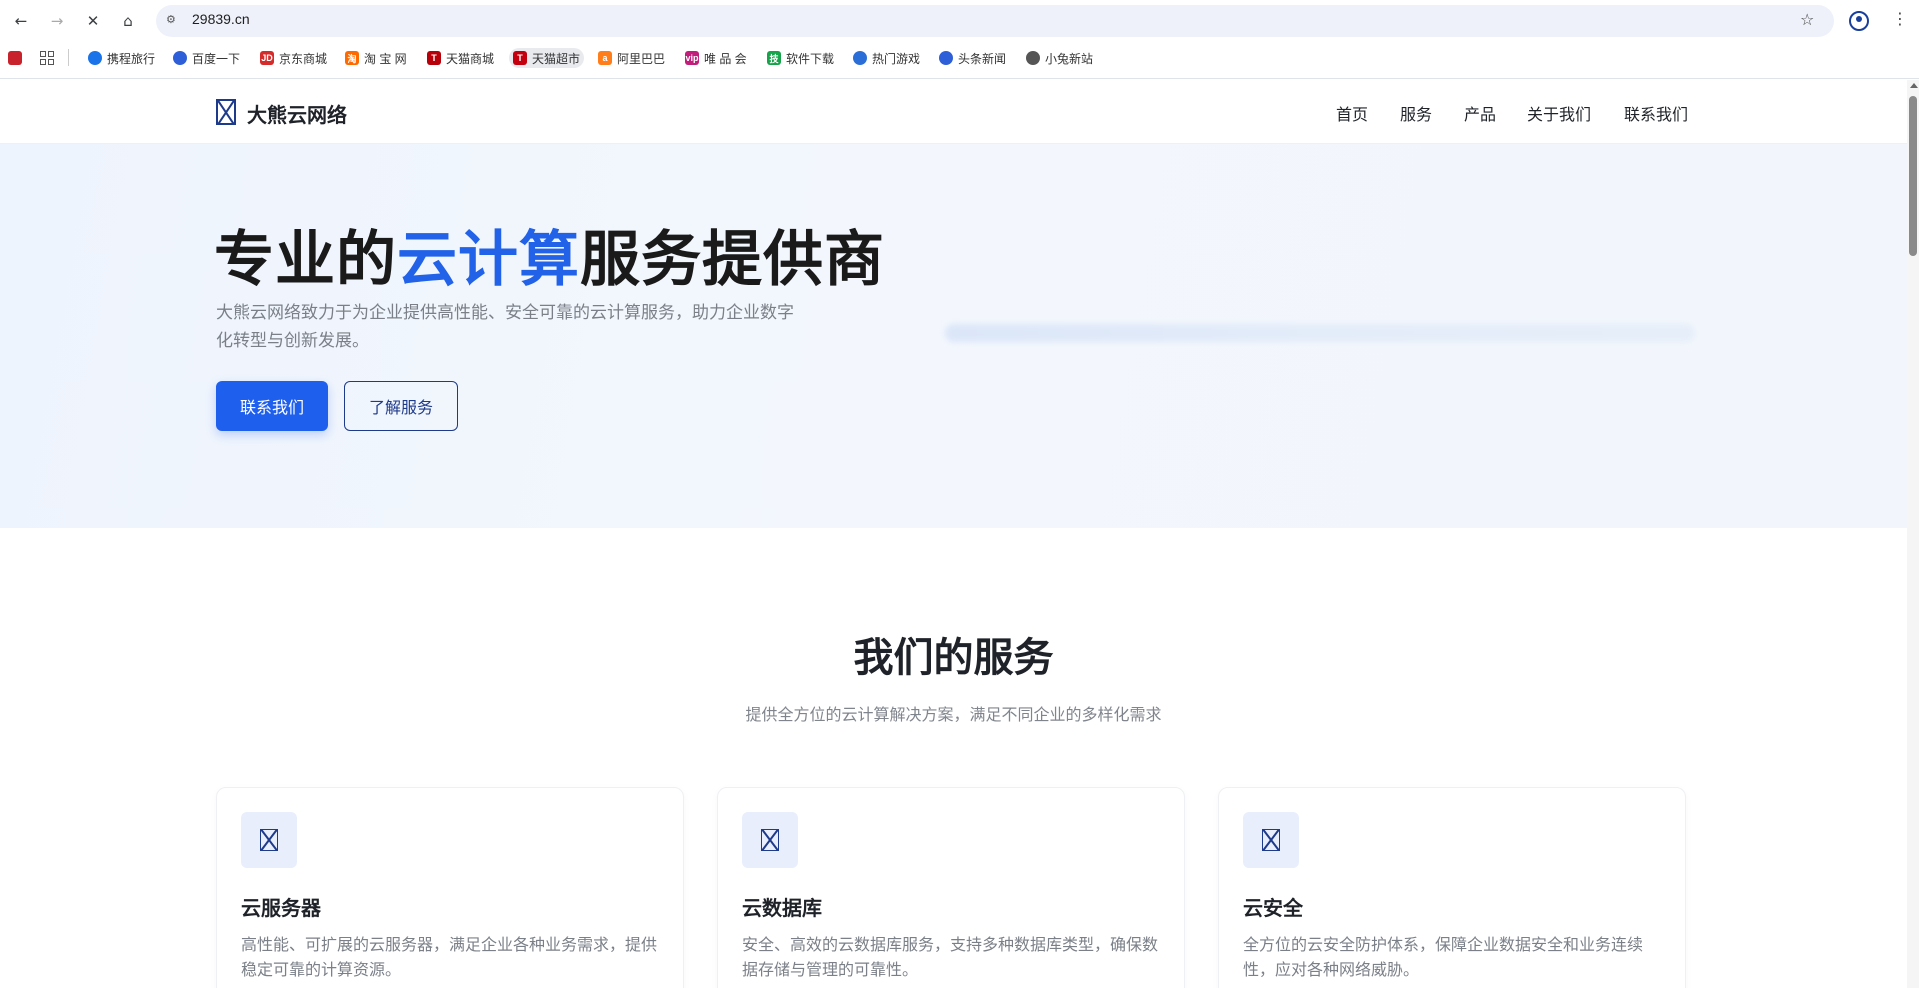 The width and height of the screenshot is (1919, 988). I want to click on bookmark-label: 携程旅行, so click(131, 58).